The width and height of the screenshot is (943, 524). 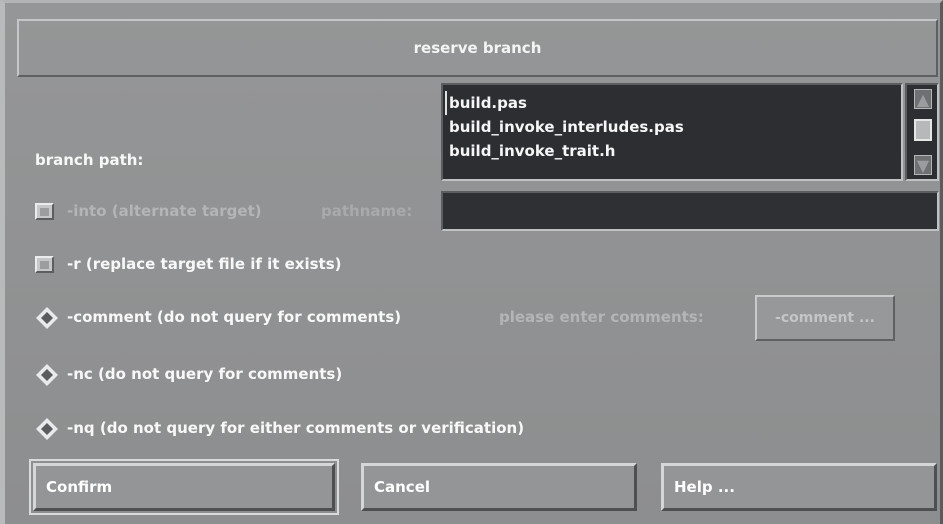 I want to click on into-checkbox, so click(x=44, y=211).